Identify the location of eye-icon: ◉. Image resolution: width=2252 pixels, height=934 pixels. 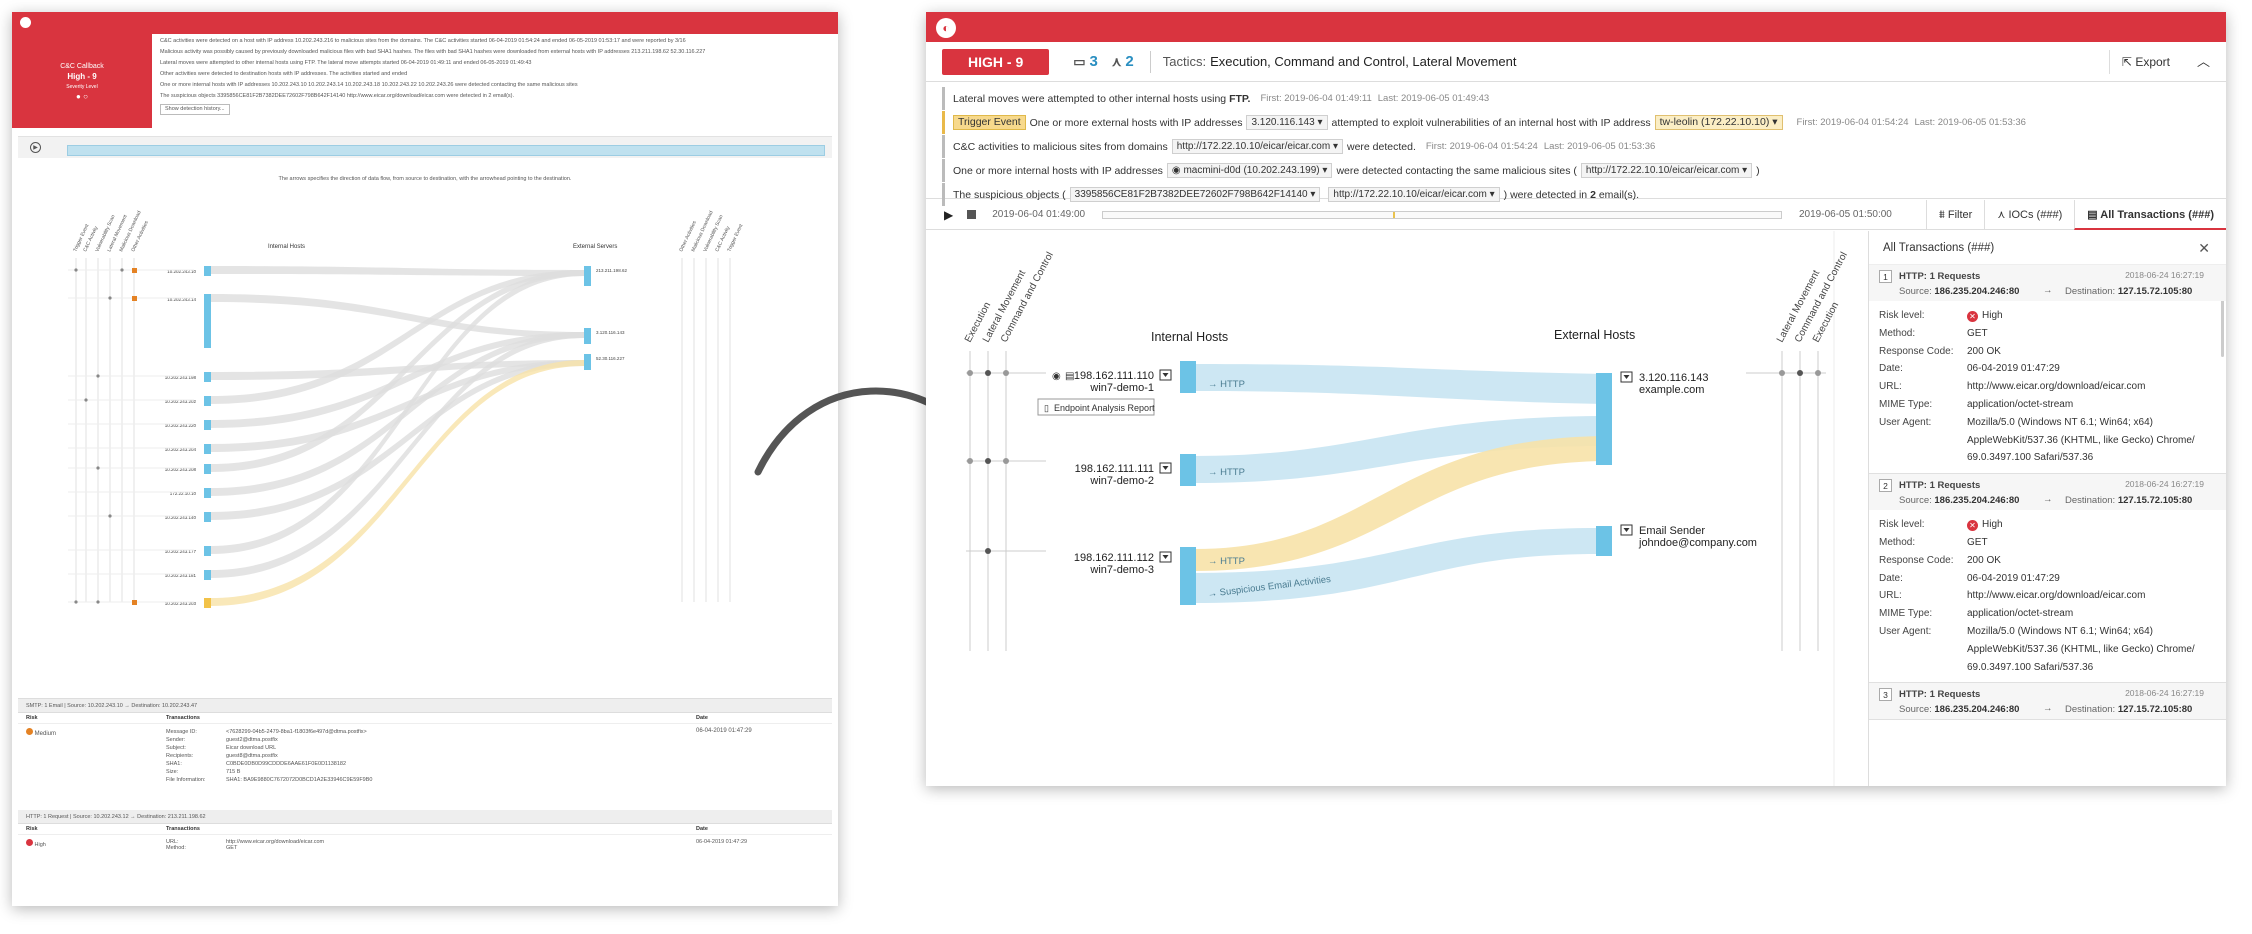
(1056, 376).